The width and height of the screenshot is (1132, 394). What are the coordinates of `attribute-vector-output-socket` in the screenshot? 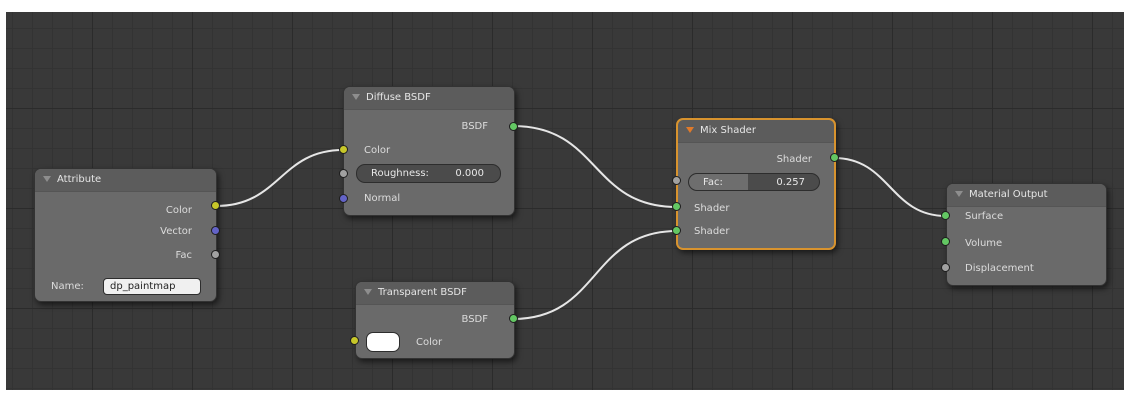 It's located at (215, 230).